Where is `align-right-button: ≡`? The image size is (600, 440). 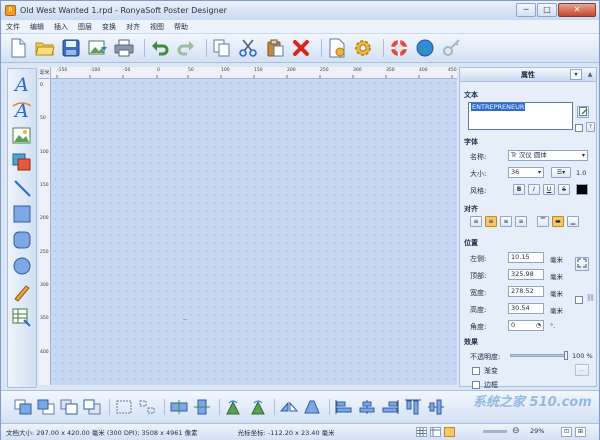 align-right-button: ≡ is located at coordinates (506, 221).